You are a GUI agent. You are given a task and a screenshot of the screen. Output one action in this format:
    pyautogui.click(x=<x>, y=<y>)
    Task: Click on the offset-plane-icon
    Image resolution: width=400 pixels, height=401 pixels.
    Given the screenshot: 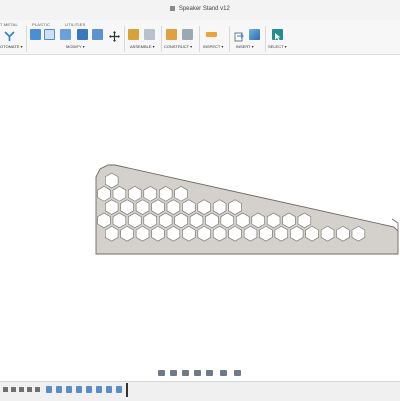 What is the action you would take?
    pyautogui.click(x=171, y=34)
    